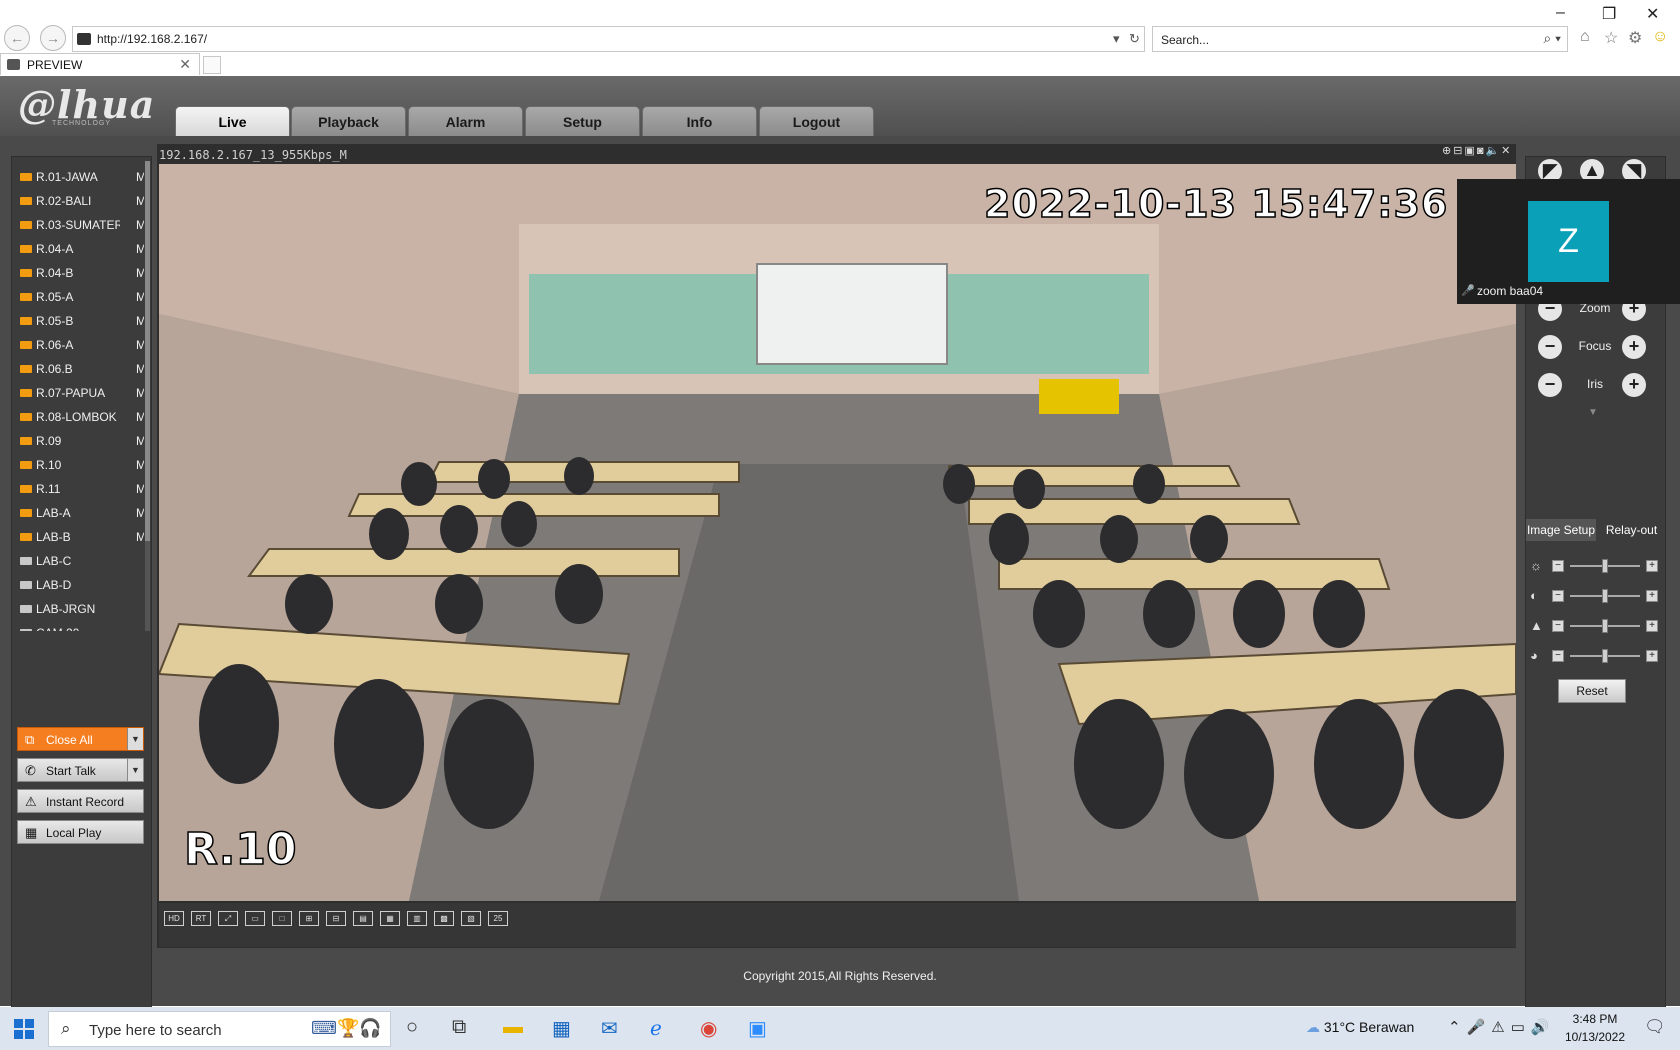 The image size is (1680, 1050). What do you see at coordinates (1652, 566) in the screenshot?
I see `brightness-increase-button: +` at bounding box center [1652, 566].